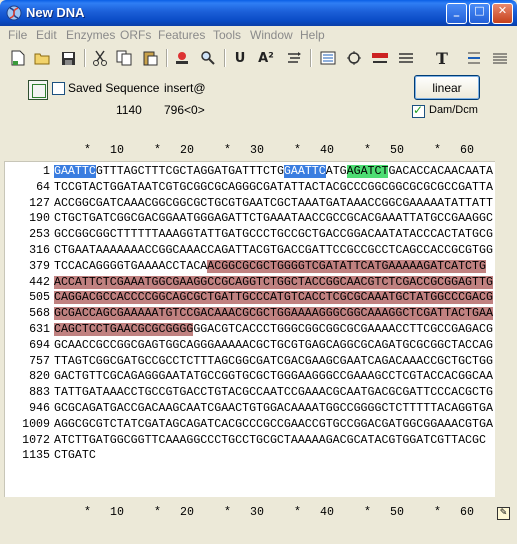 The height and width of the screenshot is (544, 517). What do you see at coordinates (266, 58) in the screenshot?
I see `translate-icon: A²` at bounding box center [266, 58].